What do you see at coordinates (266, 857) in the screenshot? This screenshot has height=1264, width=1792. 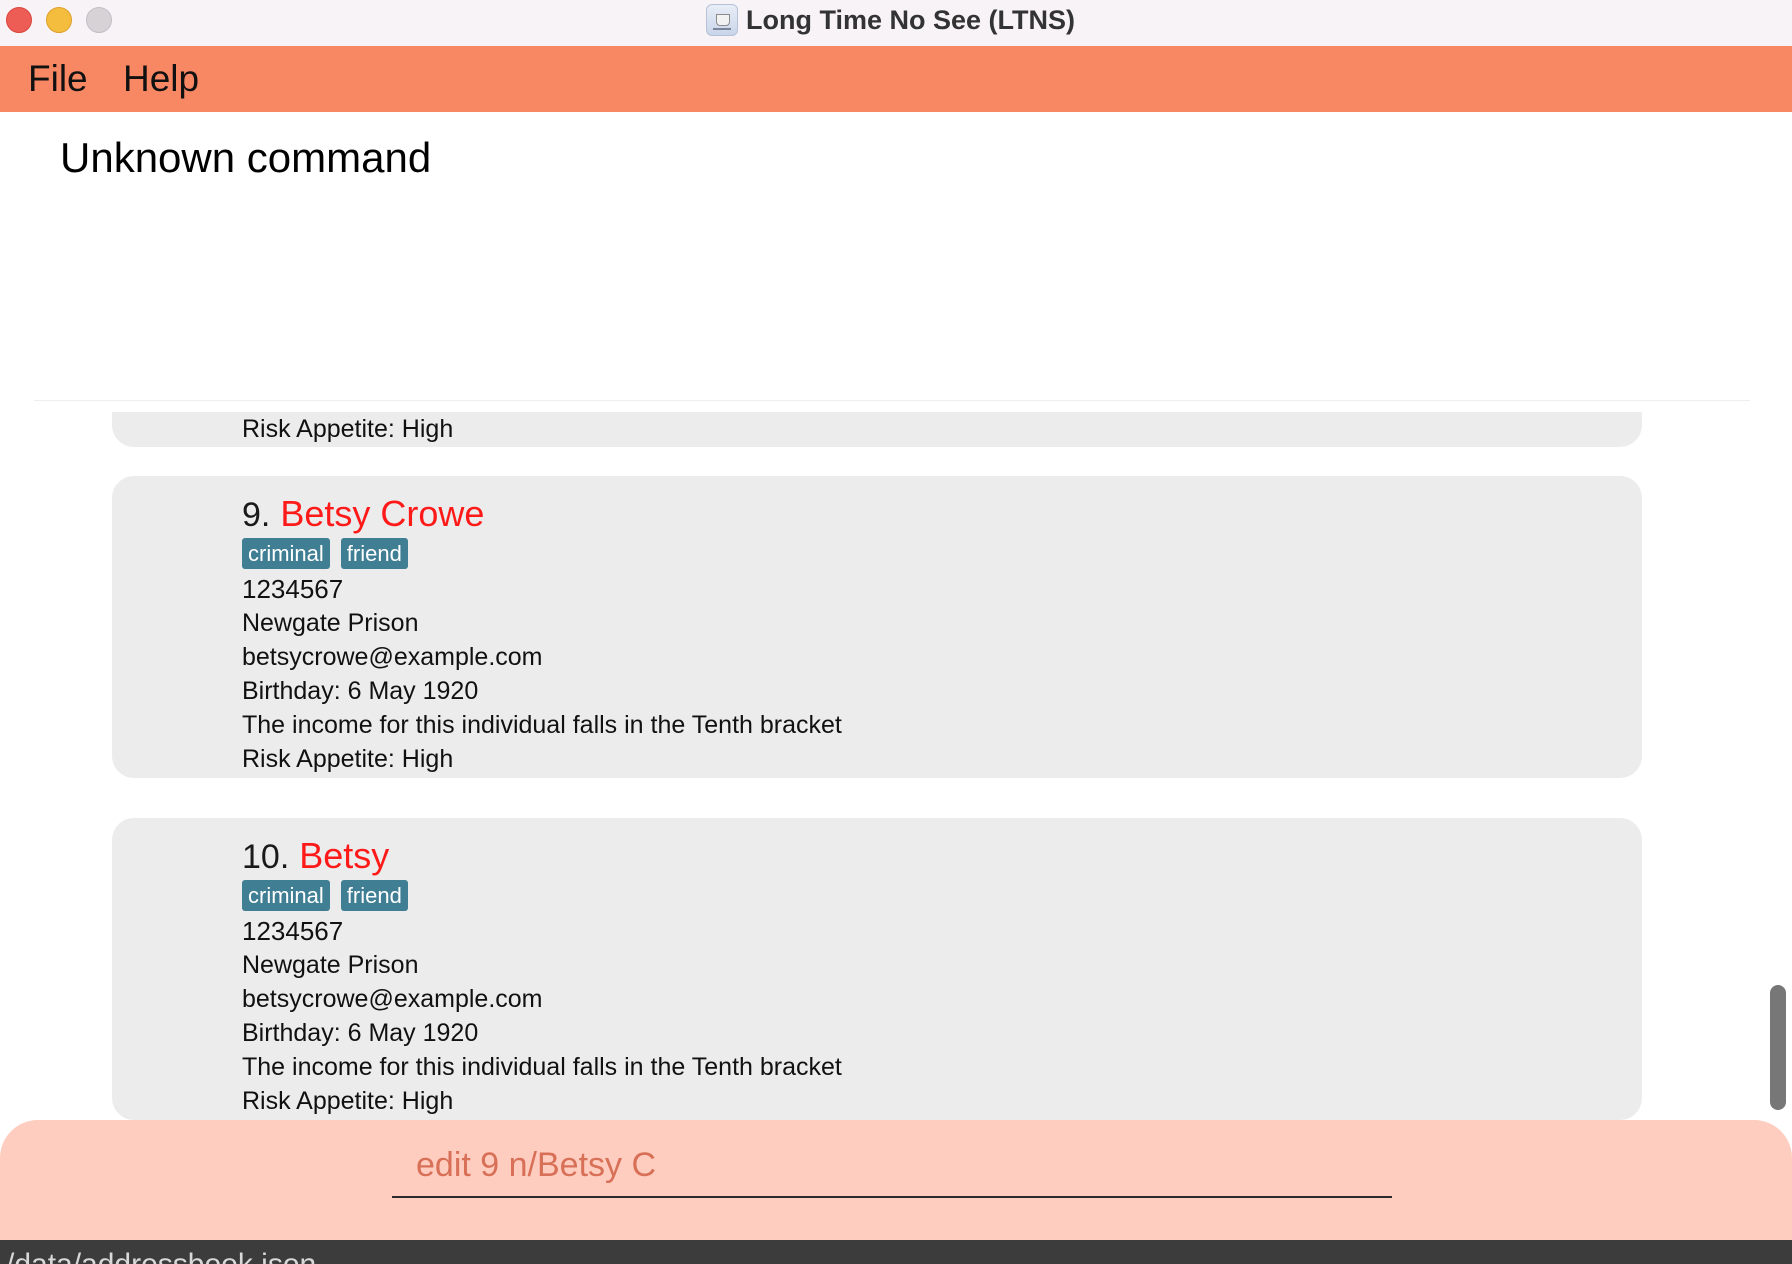 I see `card-index: 10.` at bounding box center [266, 857].